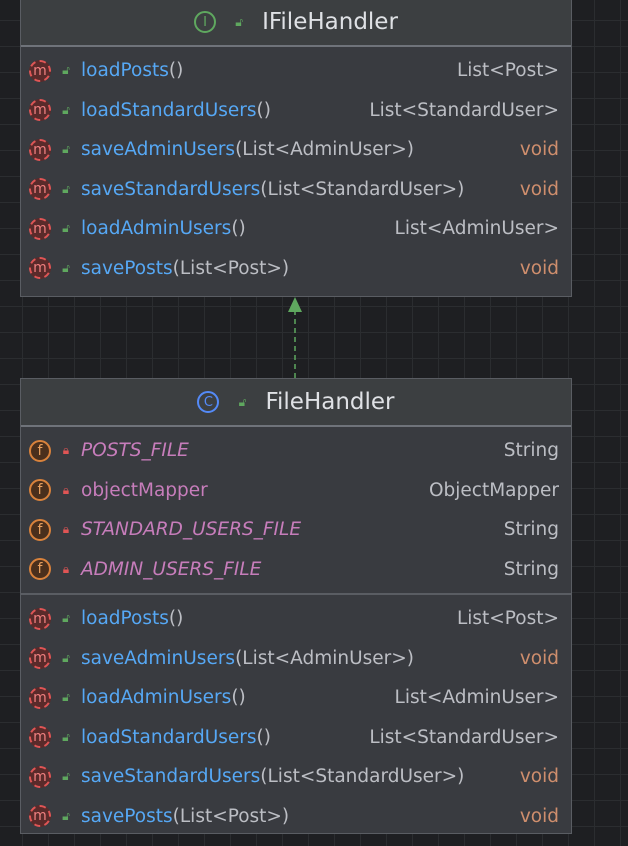 The image size is (628, 846). I want to click on field-row: f 🔒︎ POSTS_FILE String, so click(296, 451).